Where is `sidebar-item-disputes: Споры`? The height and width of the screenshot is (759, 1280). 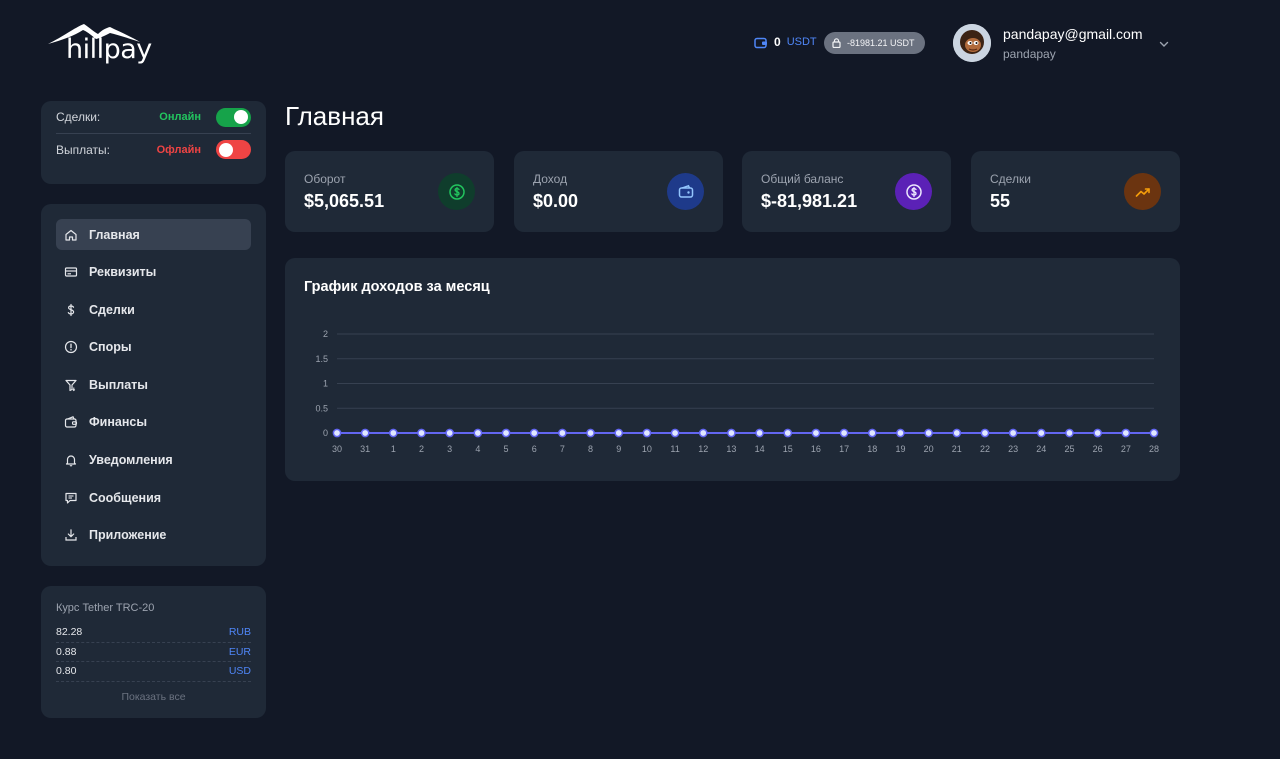 sidebar-item-disputes: Споры is located at coordinates (153, 347).